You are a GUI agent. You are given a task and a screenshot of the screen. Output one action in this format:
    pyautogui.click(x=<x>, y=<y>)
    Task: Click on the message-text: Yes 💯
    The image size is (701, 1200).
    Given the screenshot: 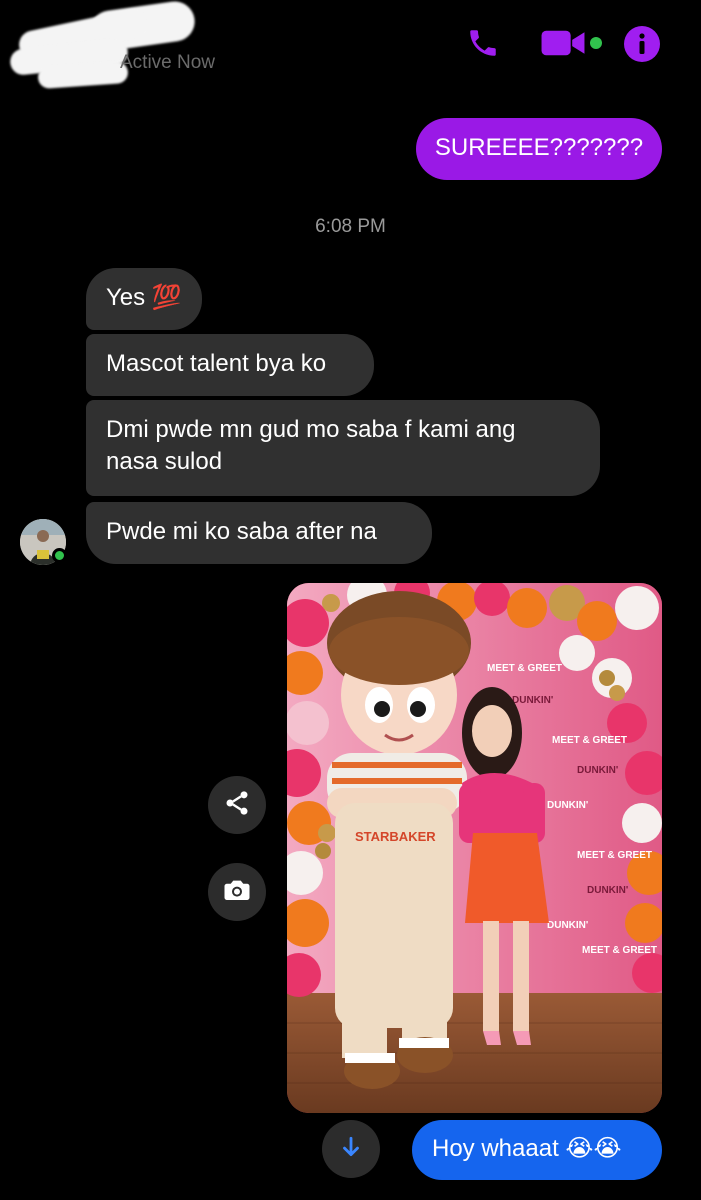 What is the action you would take?
    pyautogui.click(x=144, y=297)
    